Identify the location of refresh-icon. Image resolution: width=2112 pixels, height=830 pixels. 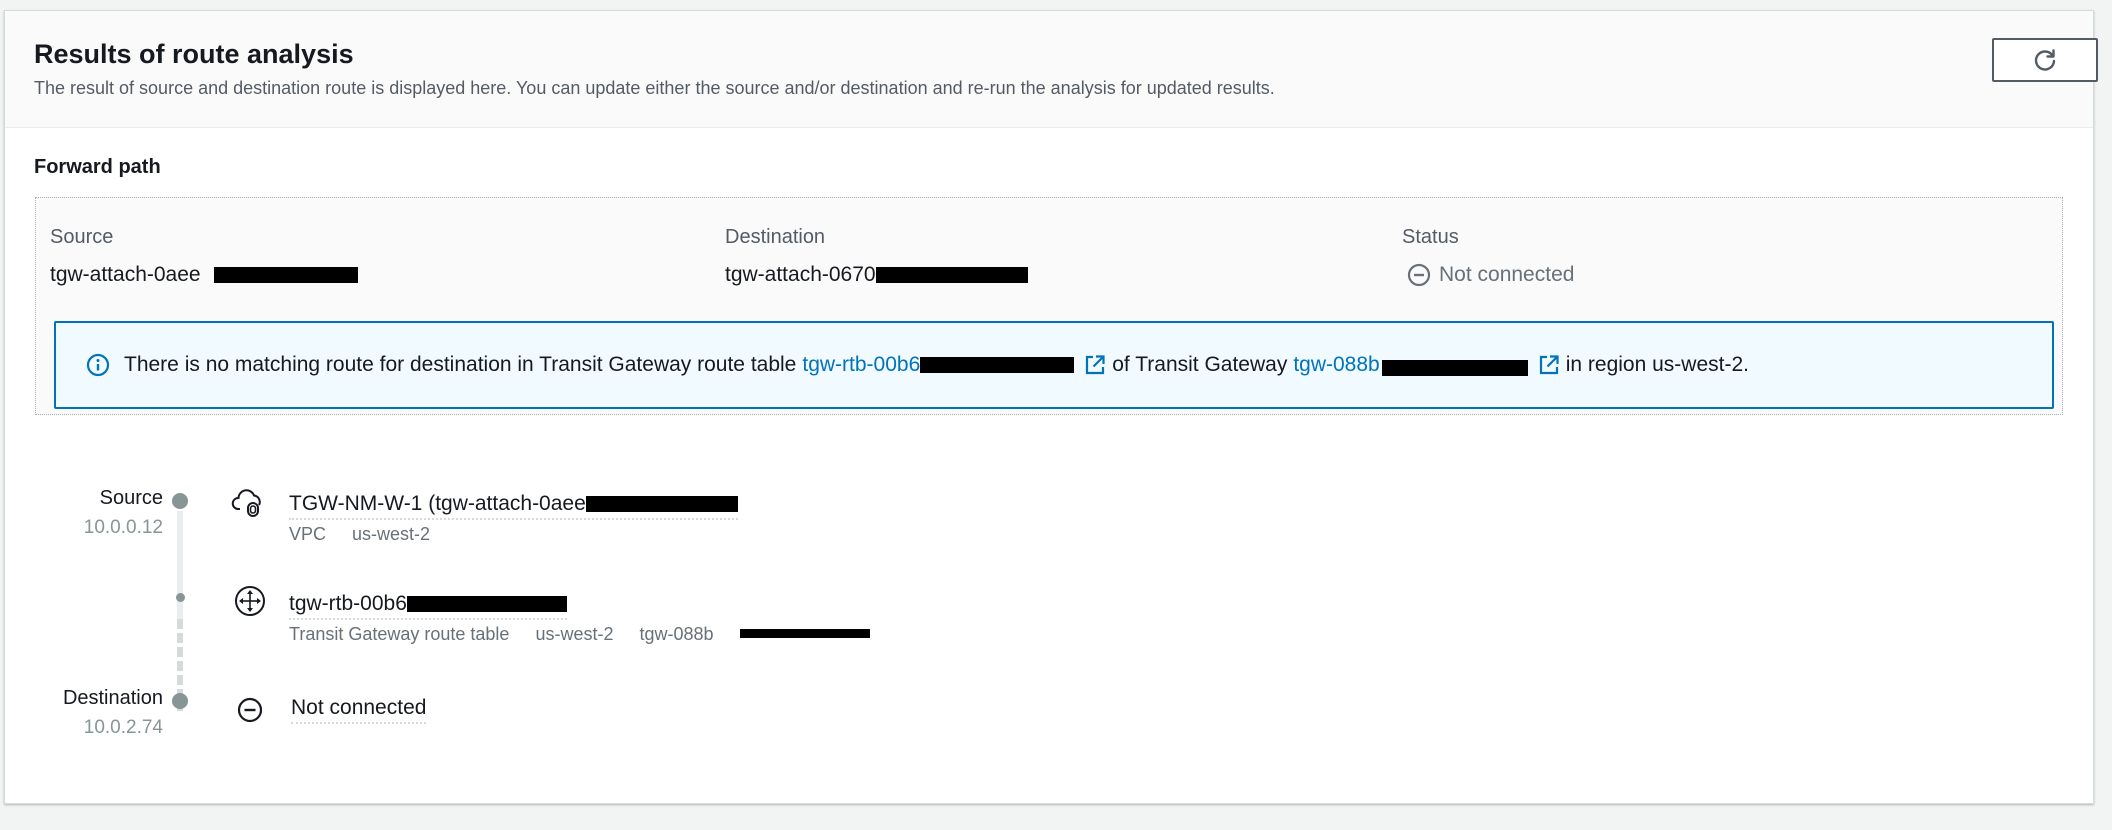
(2045, 60).